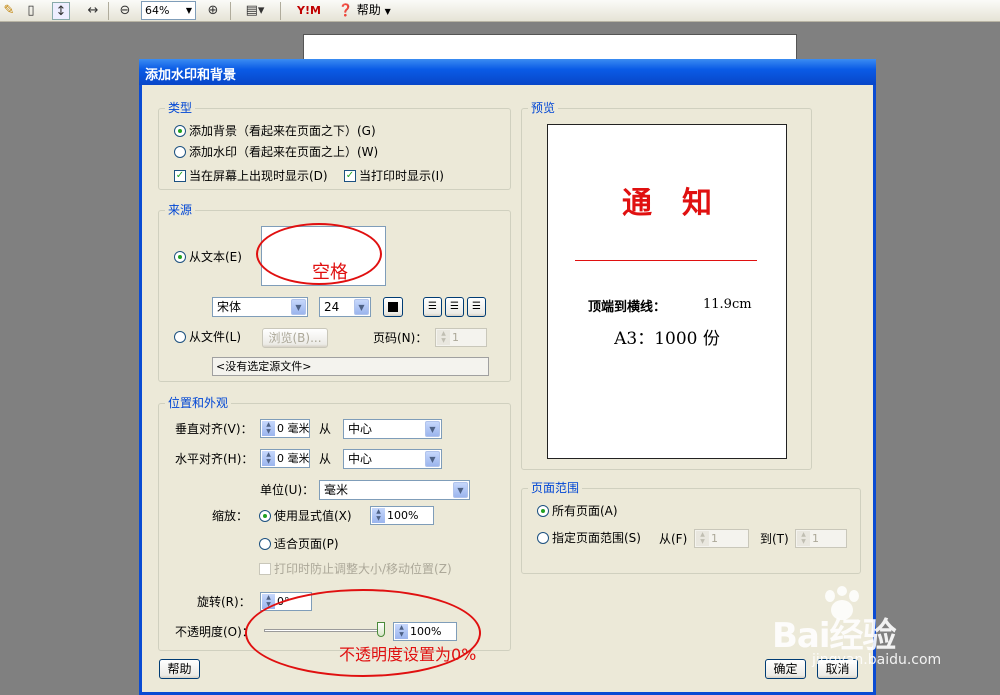 The width and height of the screenshot is (1000, 695). I want to click on watermark-brand: Bai经验, so click(834, 636).